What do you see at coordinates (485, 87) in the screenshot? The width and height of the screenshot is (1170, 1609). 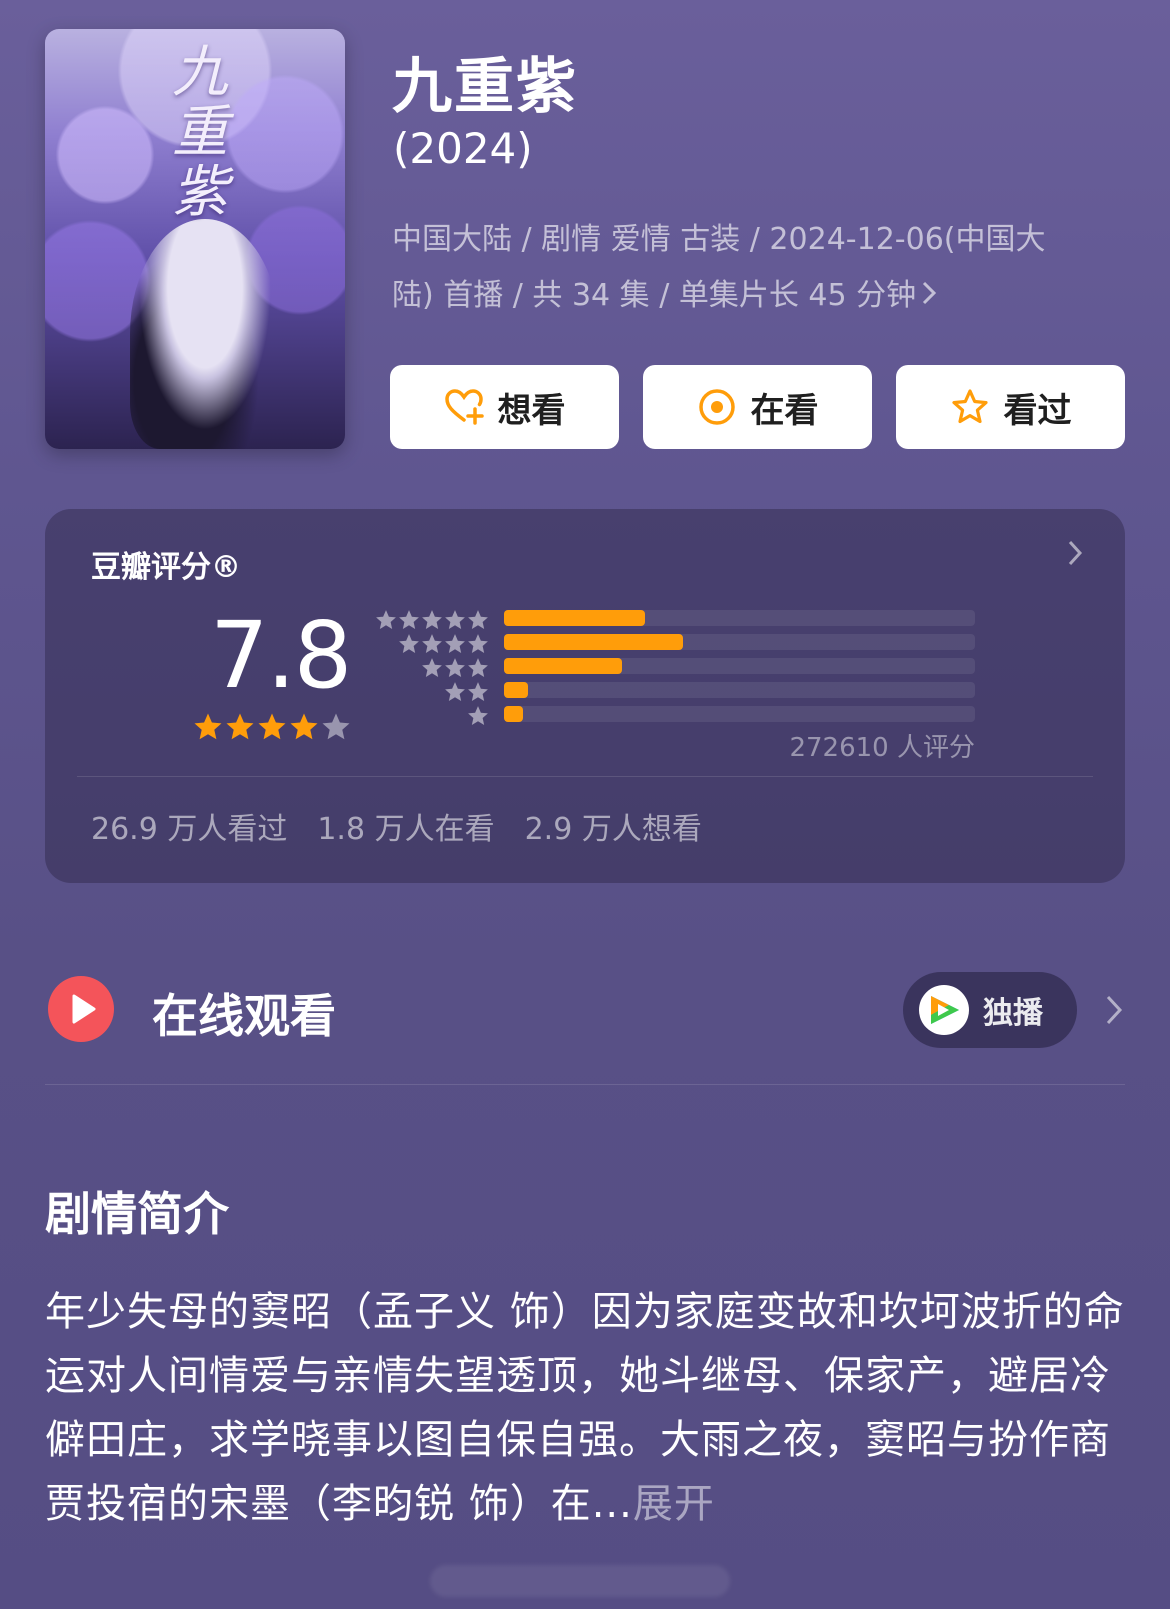 I see `show-title: 九重紫` at bounding box center [485, 87].